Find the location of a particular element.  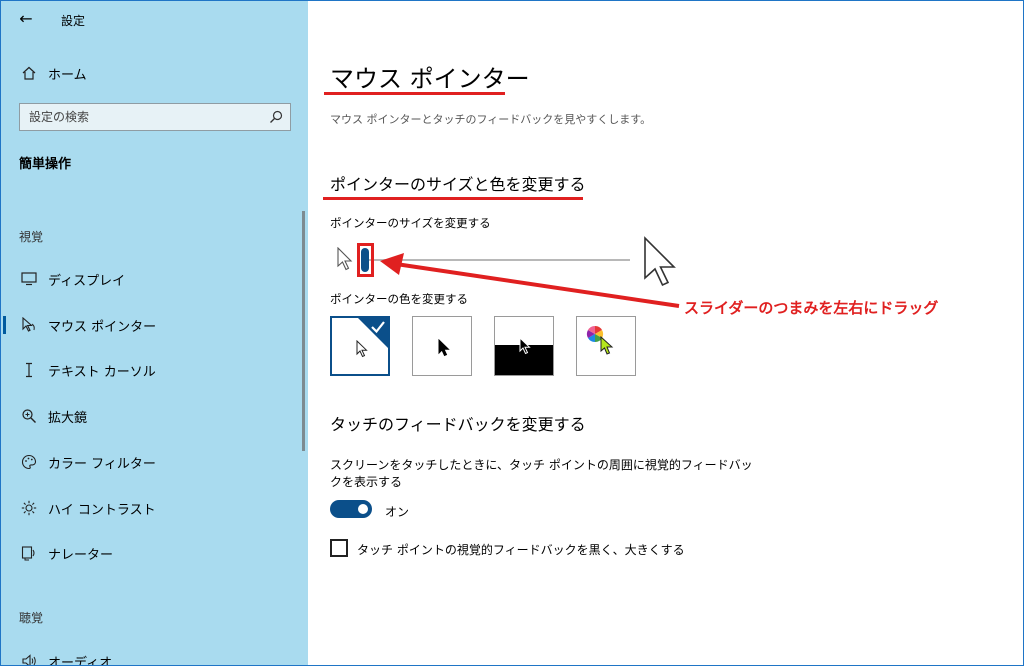

sidebar-item-label: ディスプレイ is located at coordinates (87, 281).